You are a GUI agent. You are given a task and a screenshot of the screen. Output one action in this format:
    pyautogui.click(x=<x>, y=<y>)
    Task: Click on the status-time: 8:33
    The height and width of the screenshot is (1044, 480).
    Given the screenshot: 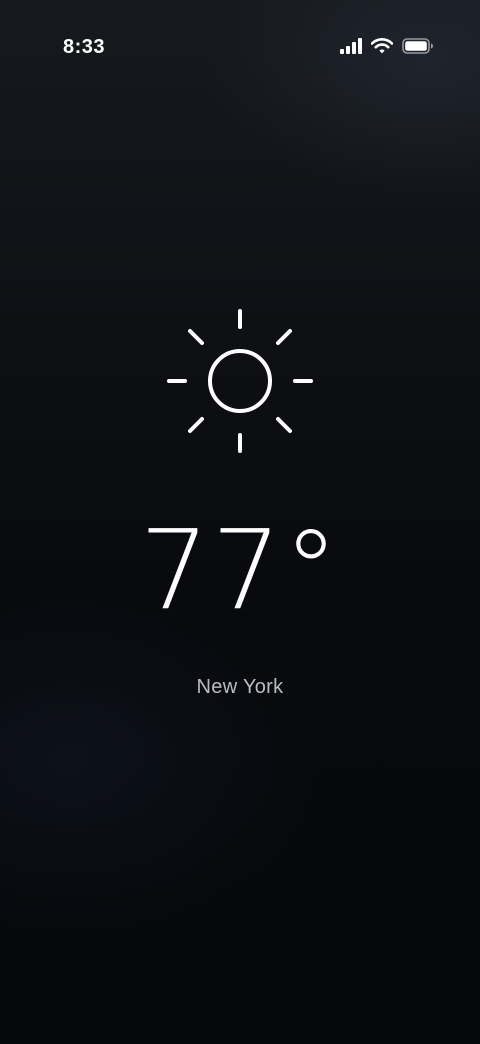 What is the action you would take?
    pyautogui.click(x=84, y=47)
    